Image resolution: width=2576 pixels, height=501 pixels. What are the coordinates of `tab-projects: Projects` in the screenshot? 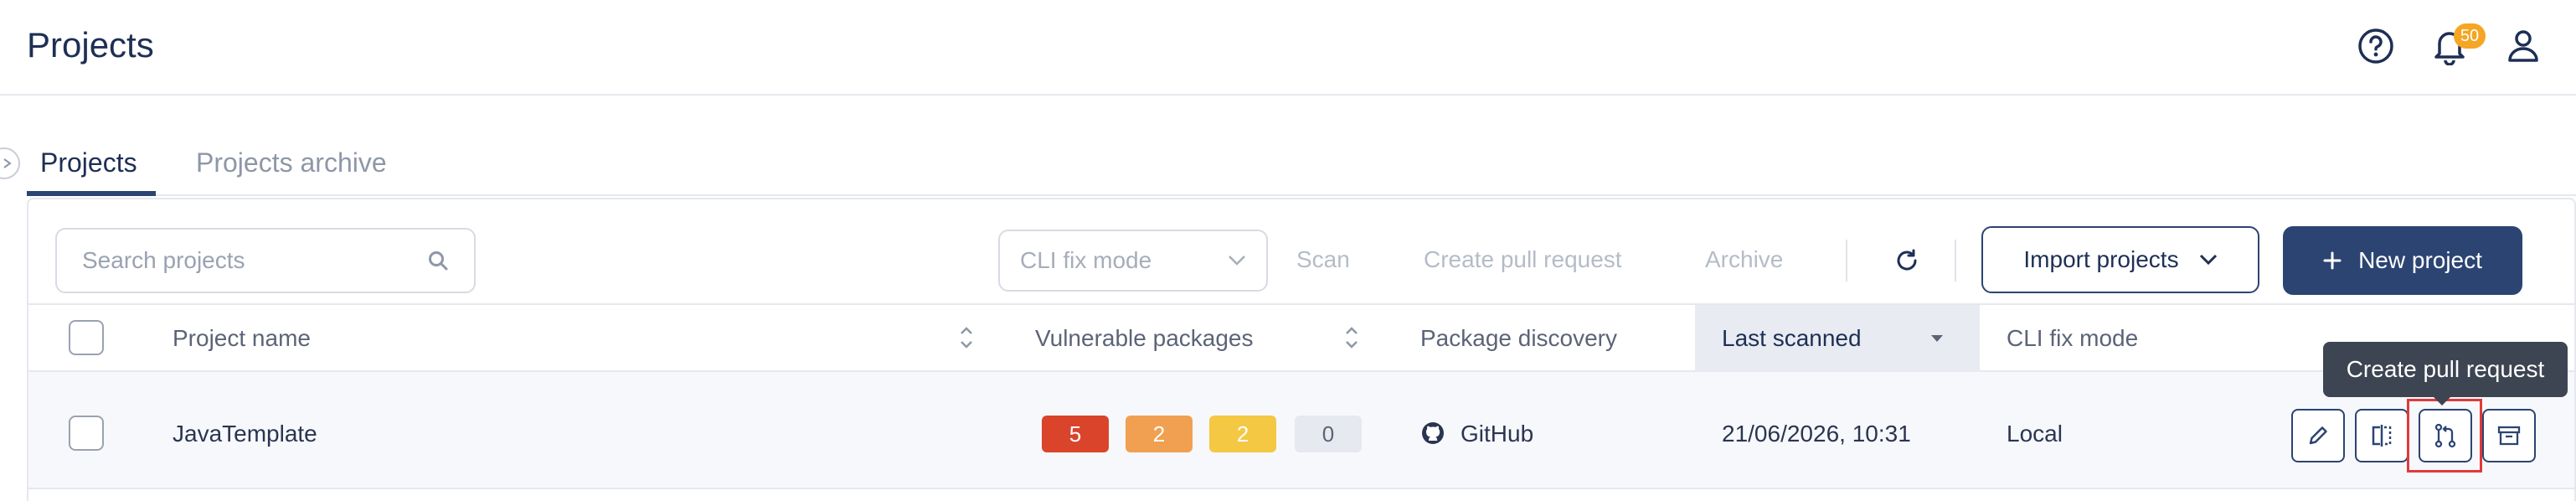 It's located at (88, 162).